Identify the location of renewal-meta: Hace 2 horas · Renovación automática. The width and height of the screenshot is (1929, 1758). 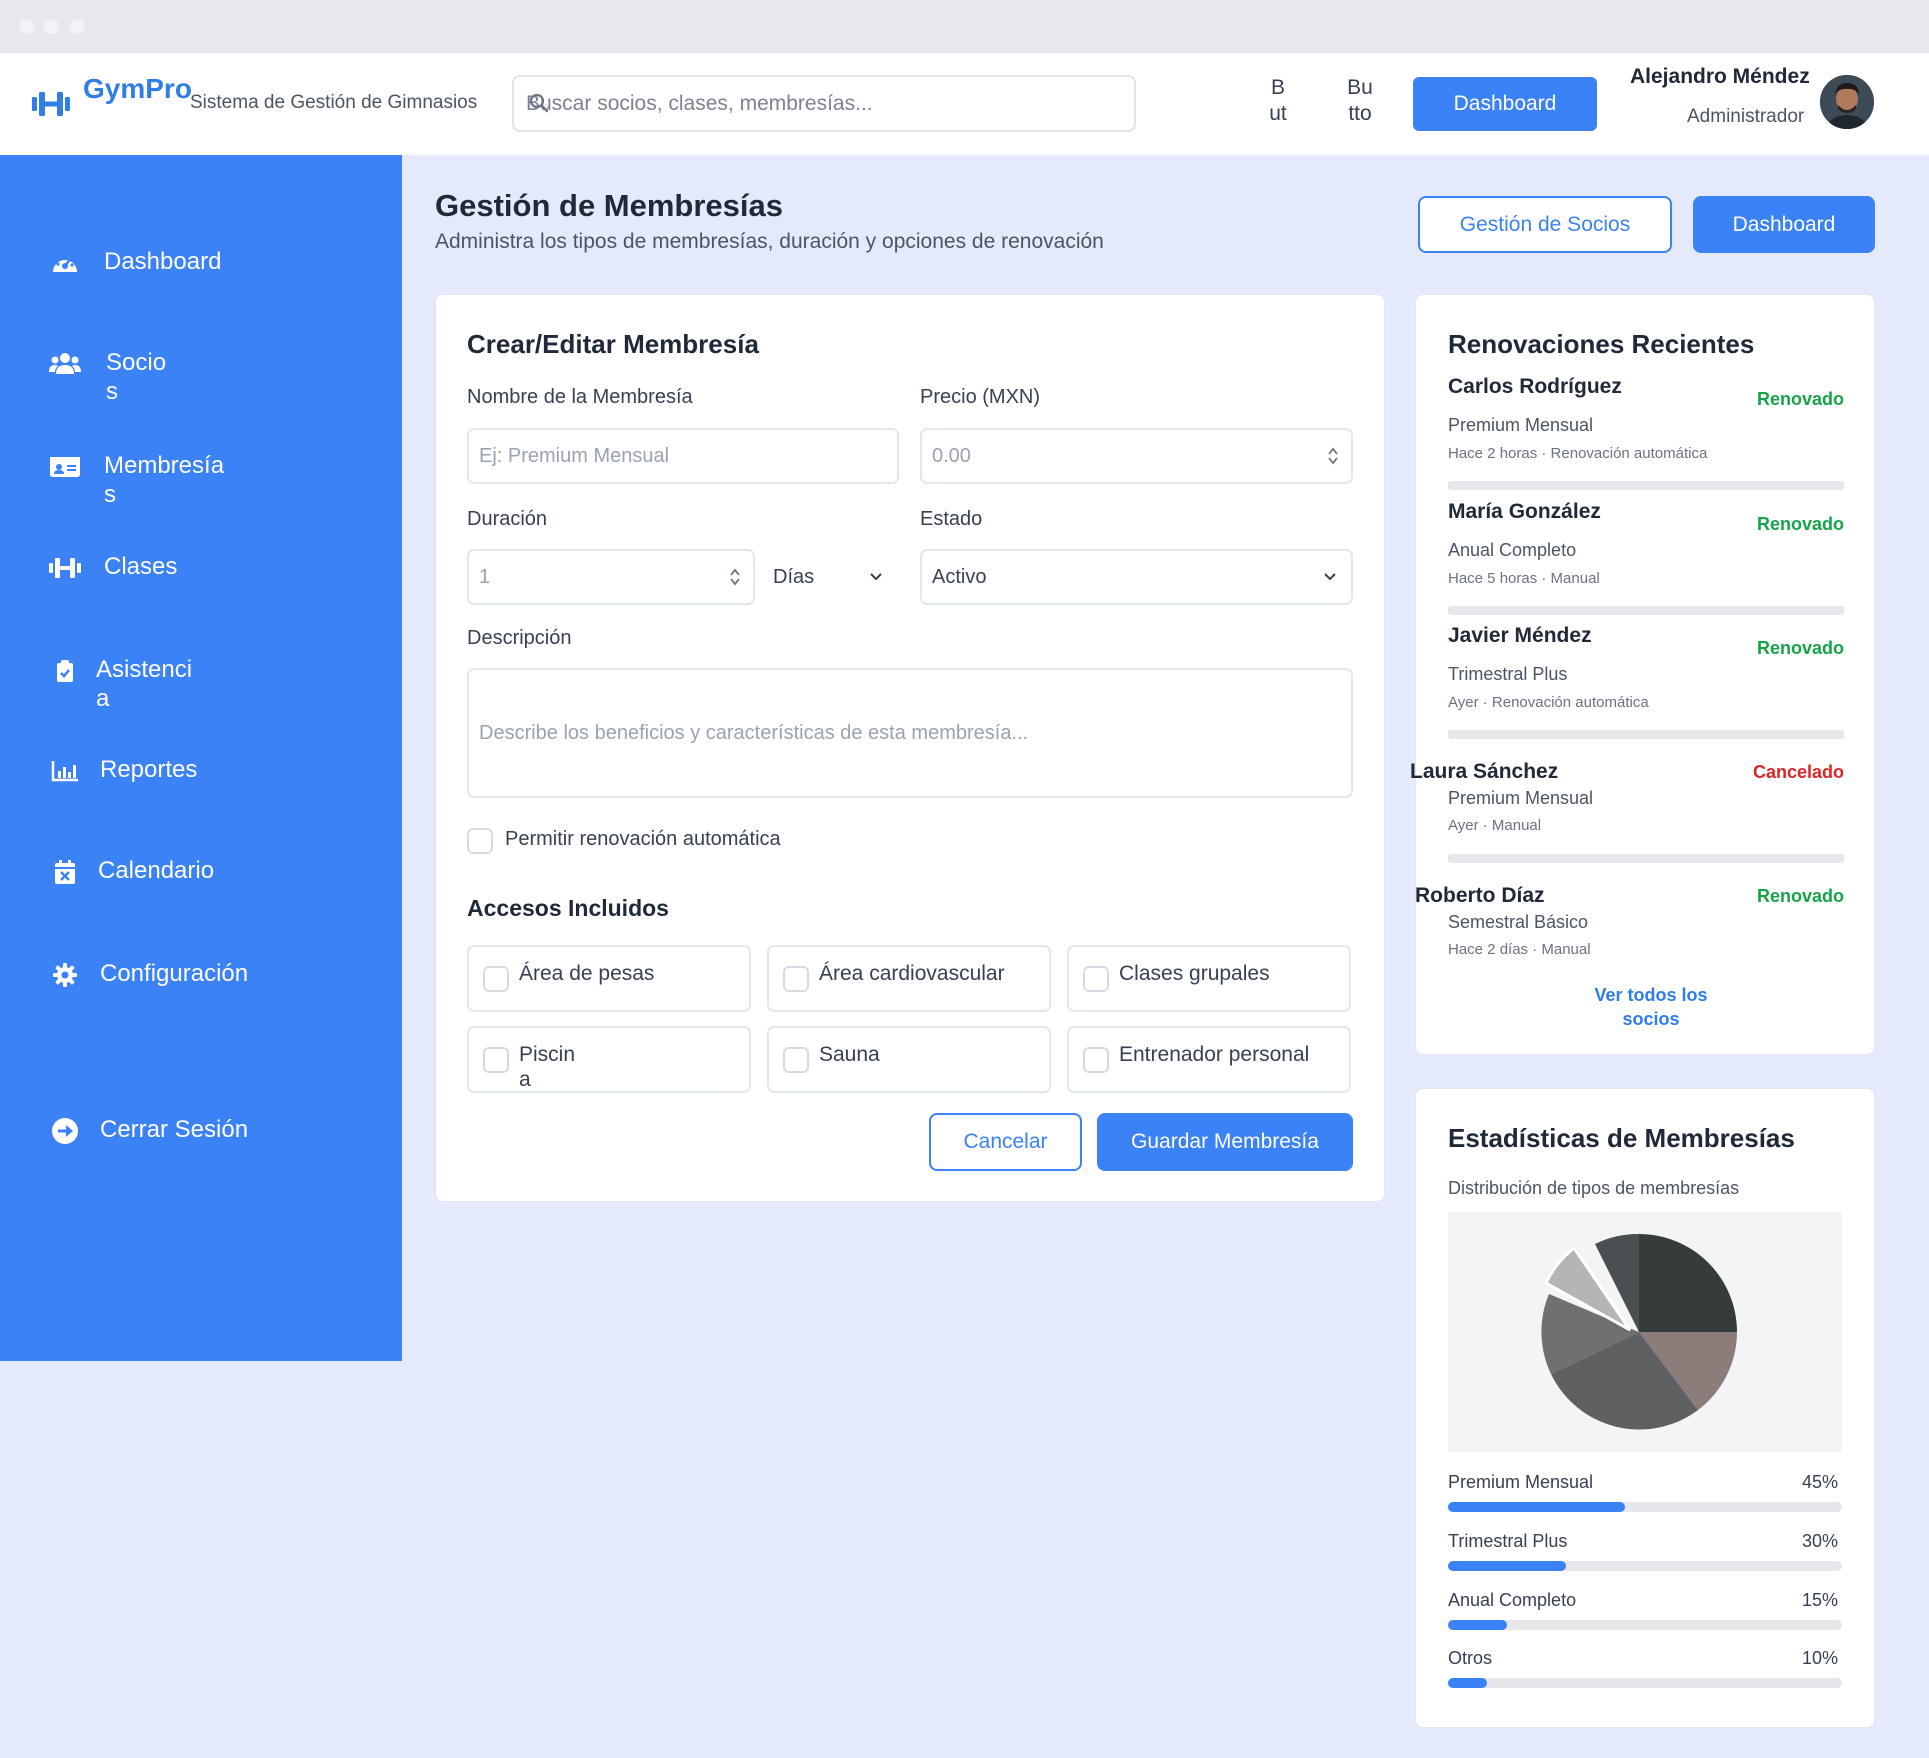
(1578, 453).